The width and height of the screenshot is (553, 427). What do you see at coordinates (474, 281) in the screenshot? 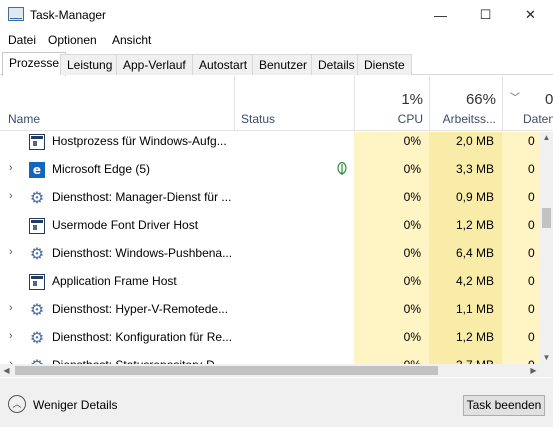
I see `process-memory: 4,2 MB` at bounding box center [474, 281].